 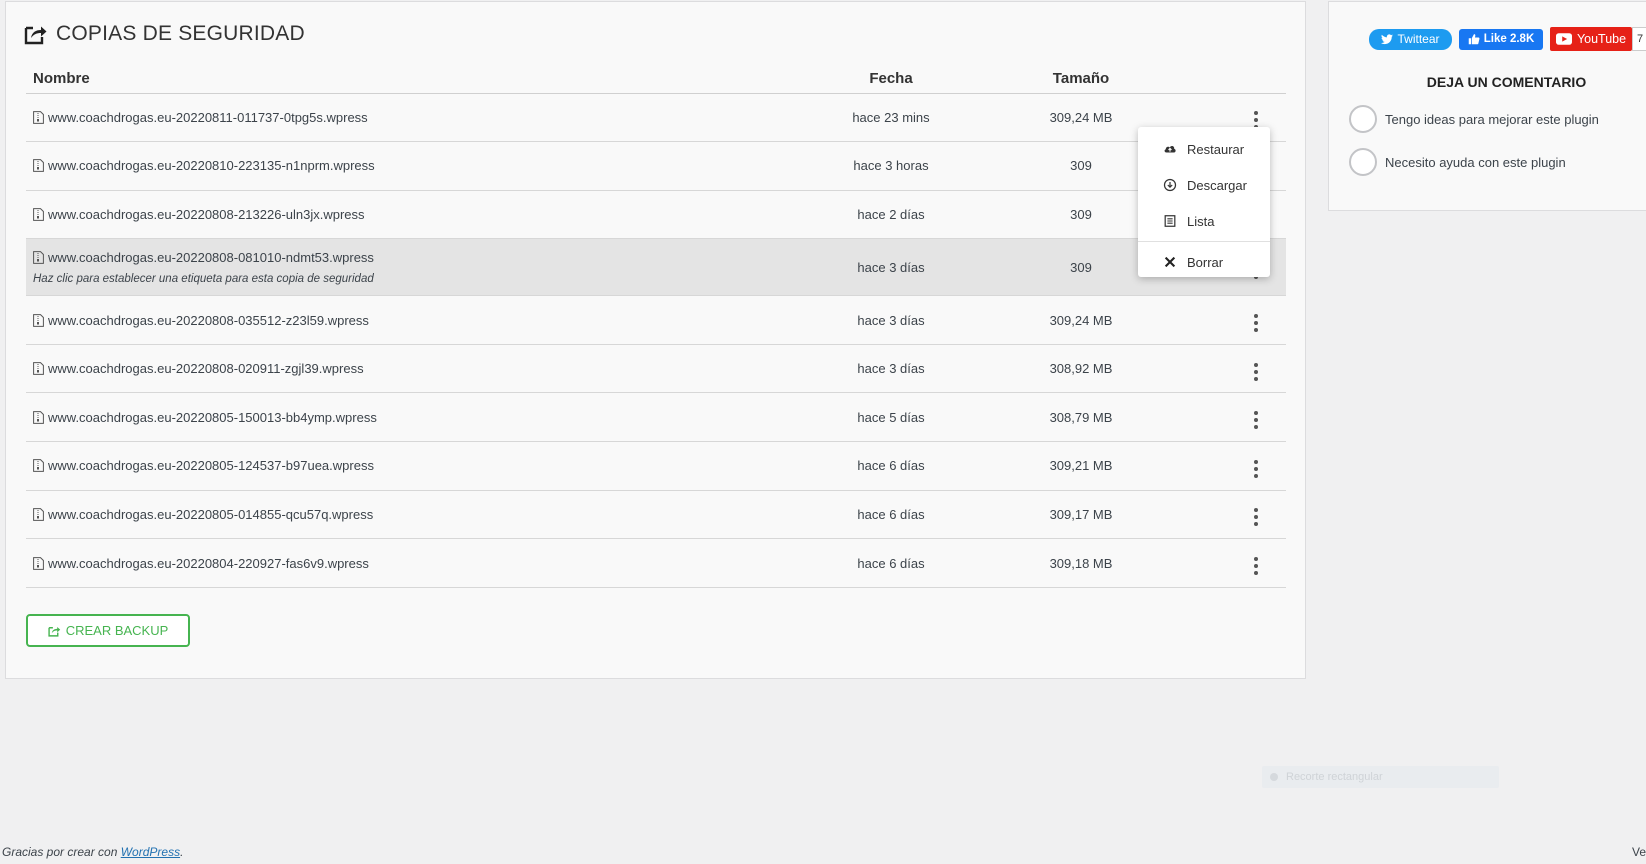 I want to click on close-icon, so click(x=1170, y=262).